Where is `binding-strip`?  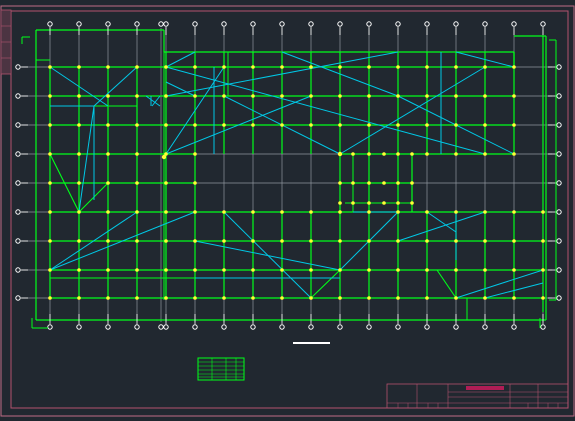
binding-strip is located at coordinates (6, 42).